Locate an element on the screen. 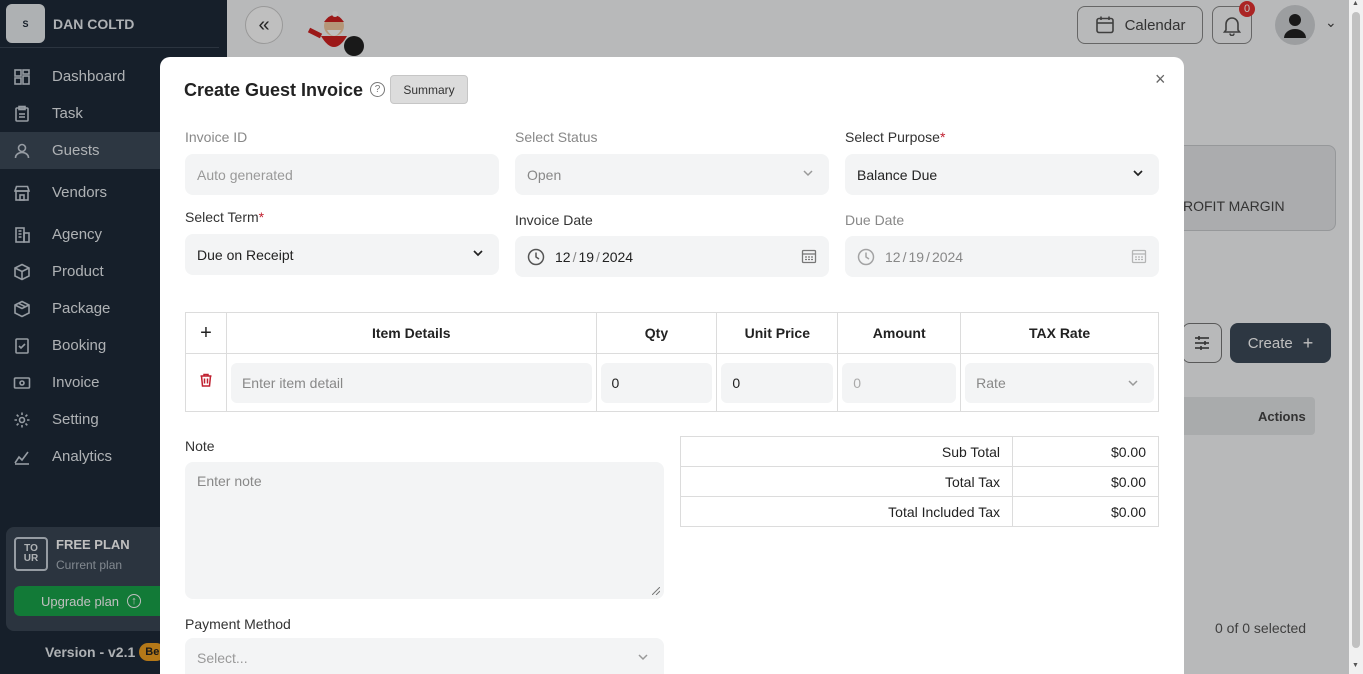  tax-rate-select: Rate is located at coordinates (1059, 382).